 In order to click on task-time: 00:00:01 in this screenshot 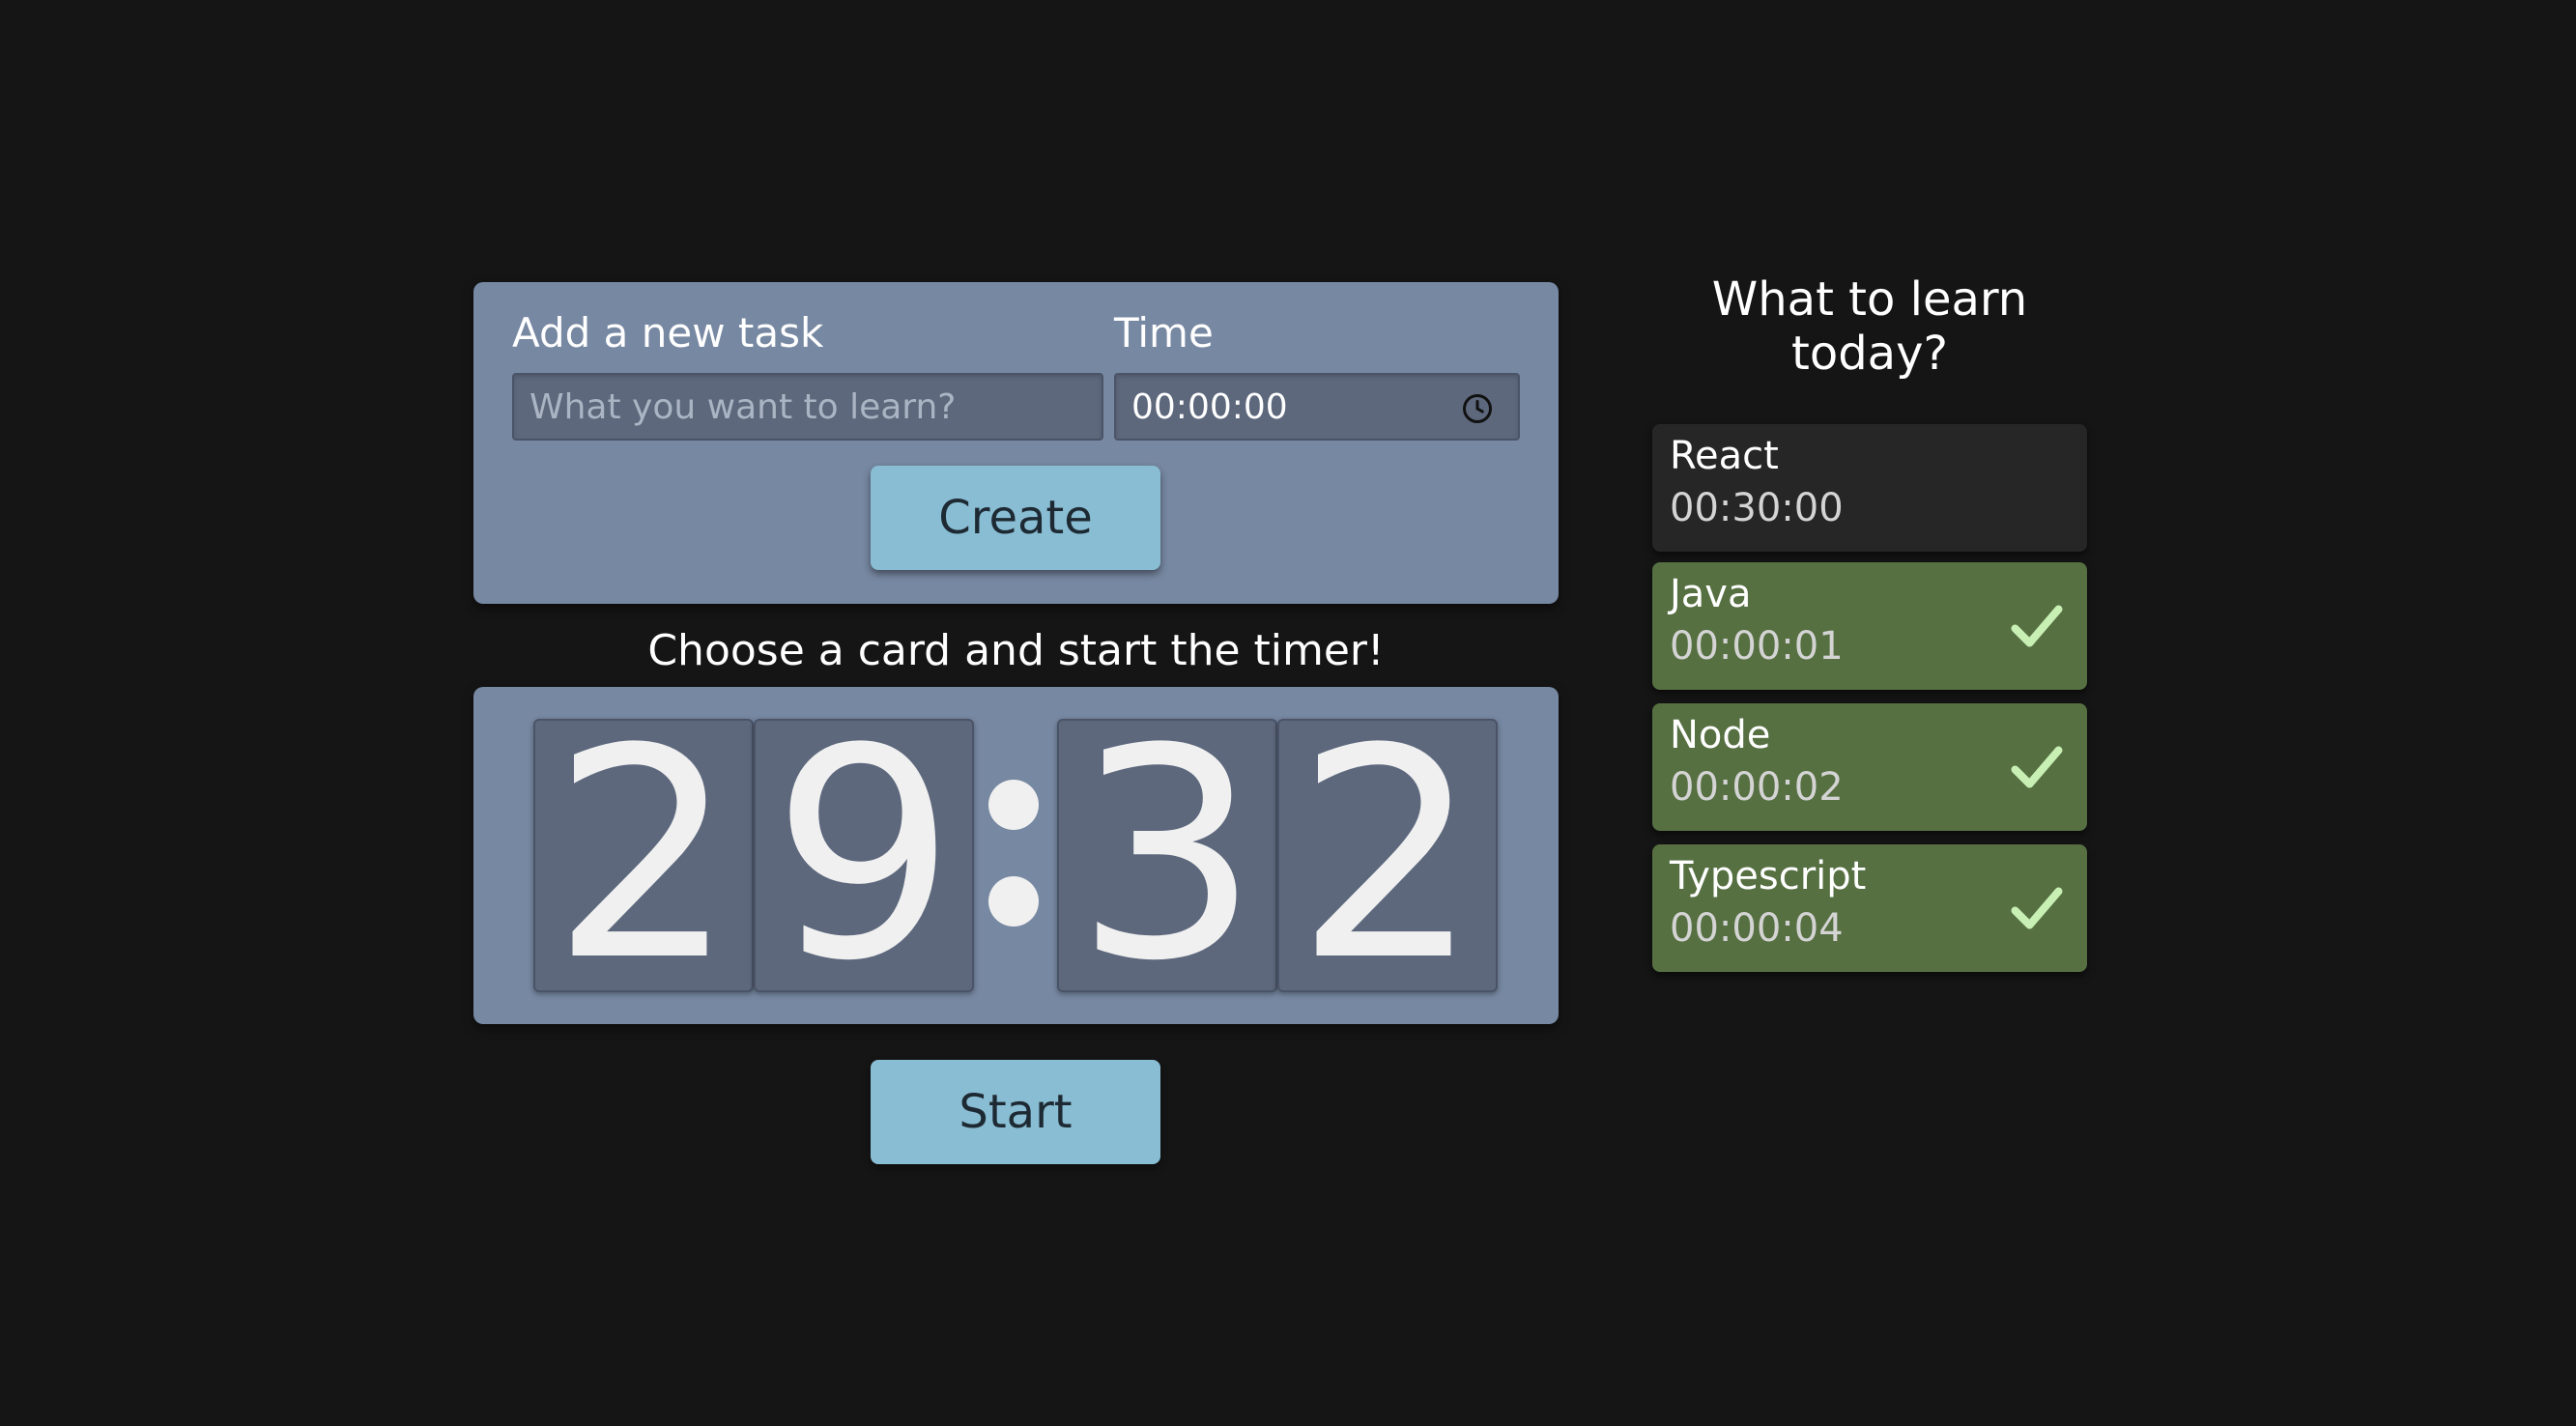, I will do `click(1757, 646)`.